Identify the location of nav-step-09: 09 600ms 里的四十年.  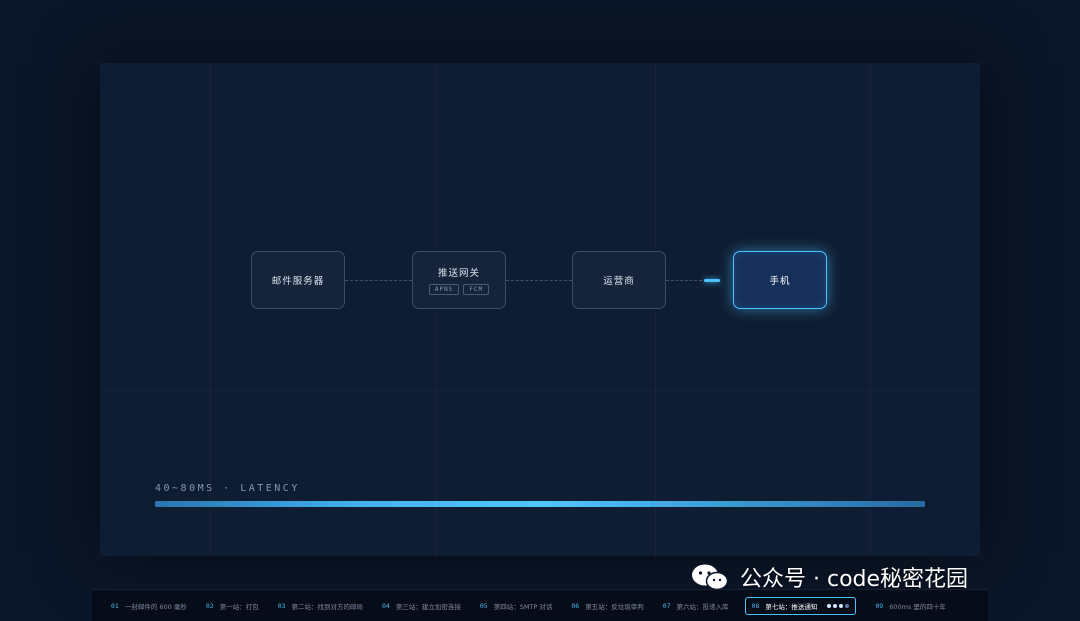
(910, 606).